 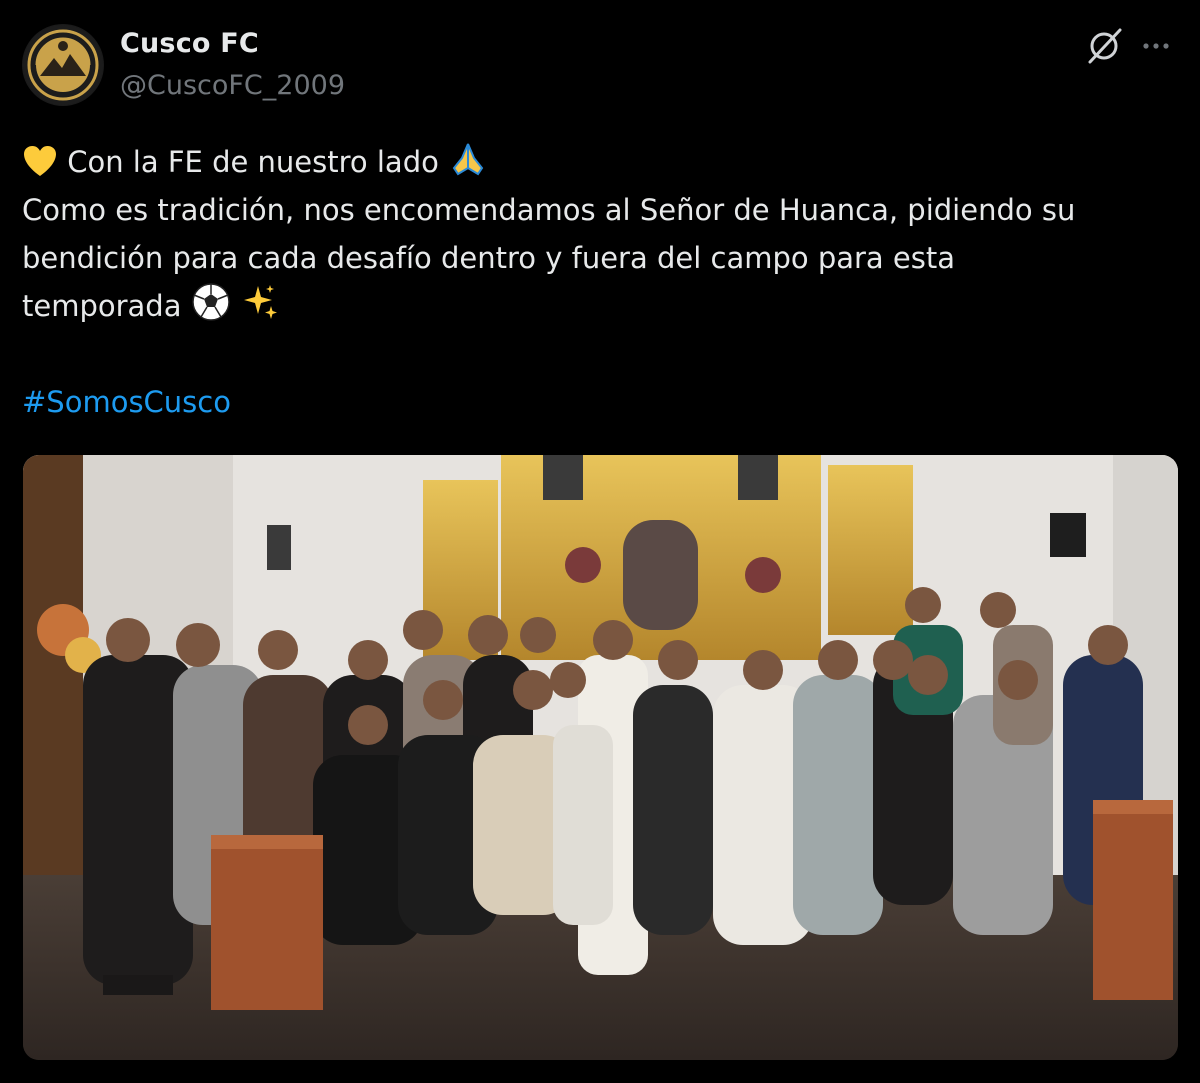 What do you see at coordinates (102, 306) in the screenshot?
I see `post-text-line-4-text: temporada` at bounding box center [102, 306].